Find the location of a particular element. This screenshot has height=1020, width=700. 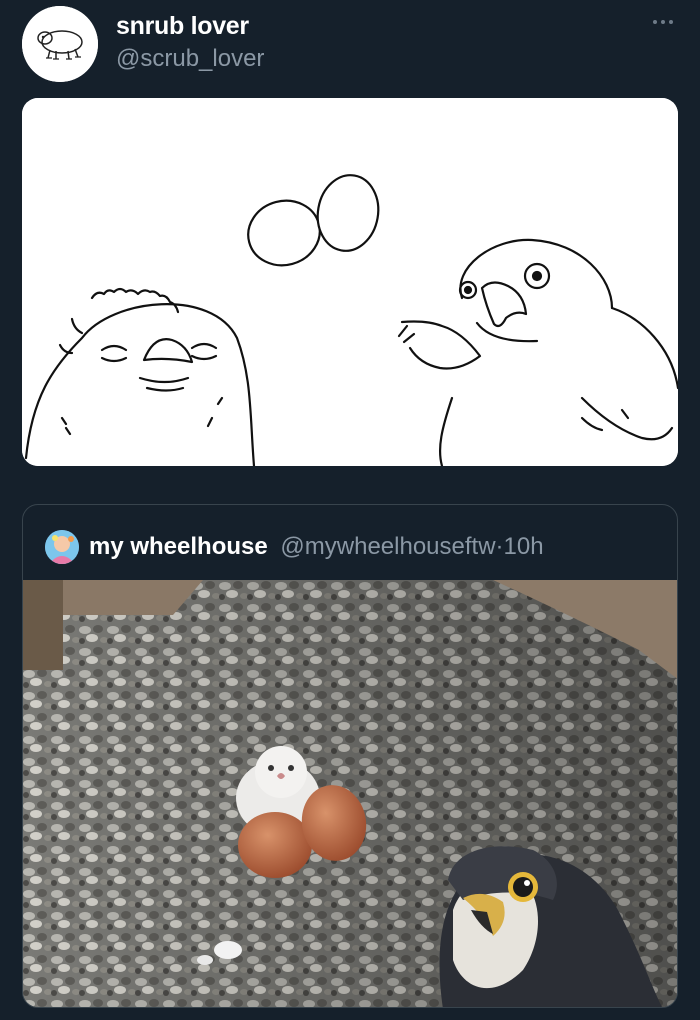

display-name: snrub lover is located at coordinates (182, 26).